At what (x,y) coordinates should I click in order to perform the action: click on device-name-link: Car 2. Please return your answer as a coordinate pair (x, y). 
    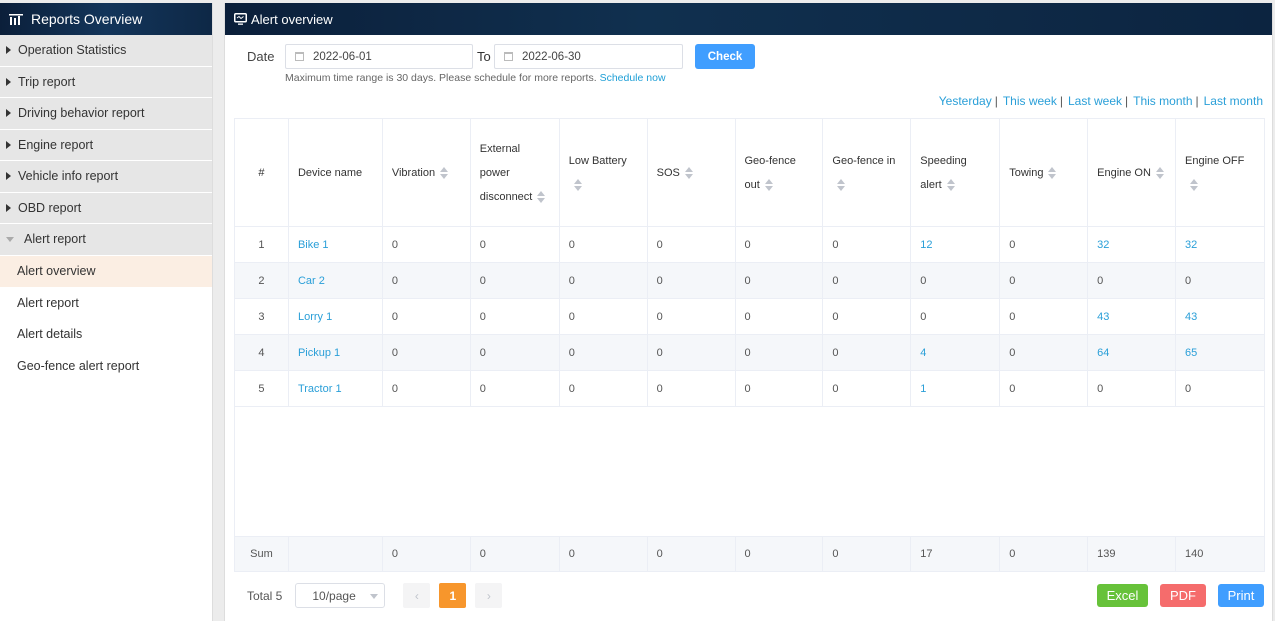
    Looking at the image, I should click on (335, 280).